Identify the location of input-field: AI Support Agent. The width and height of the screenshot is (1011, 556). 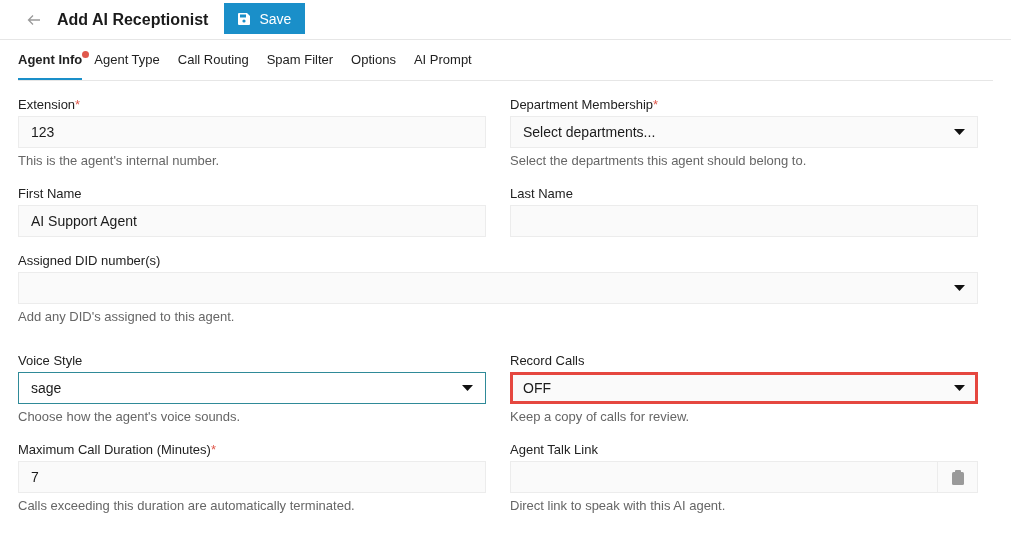
(252, 221).